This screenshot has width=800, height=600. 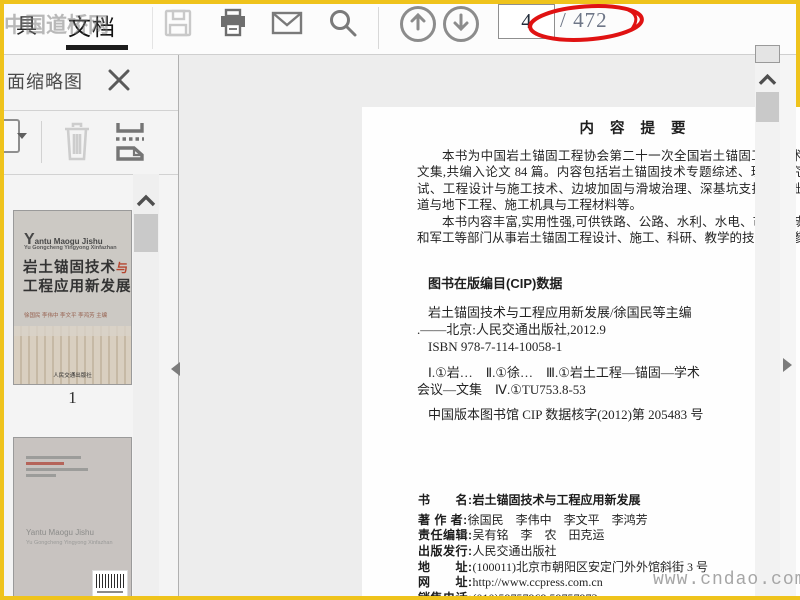 I want to click on page-up-icon, so click(x=418, y=24).